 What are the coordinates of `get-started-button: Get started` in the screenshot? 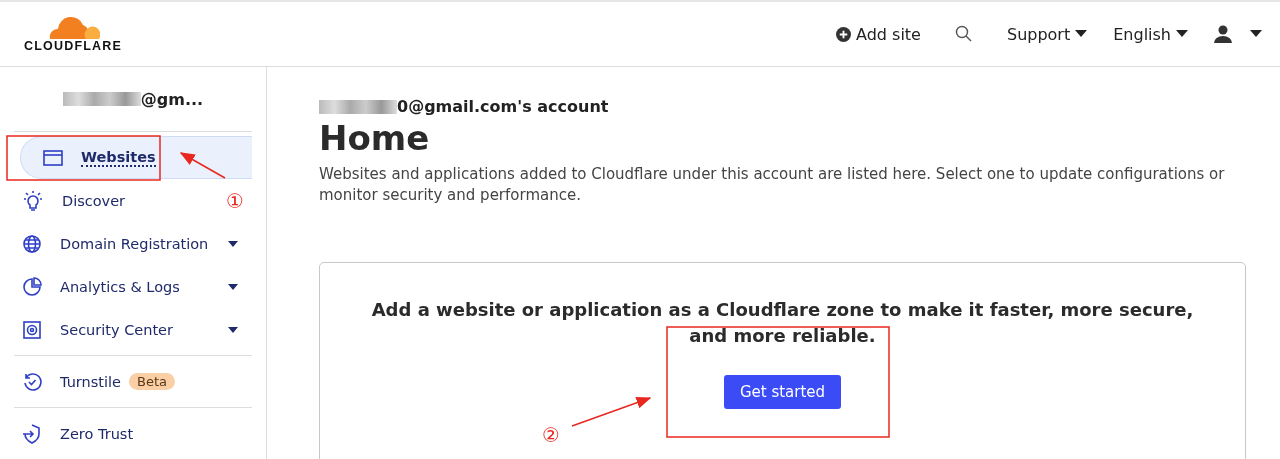 It's located at (782, 392).